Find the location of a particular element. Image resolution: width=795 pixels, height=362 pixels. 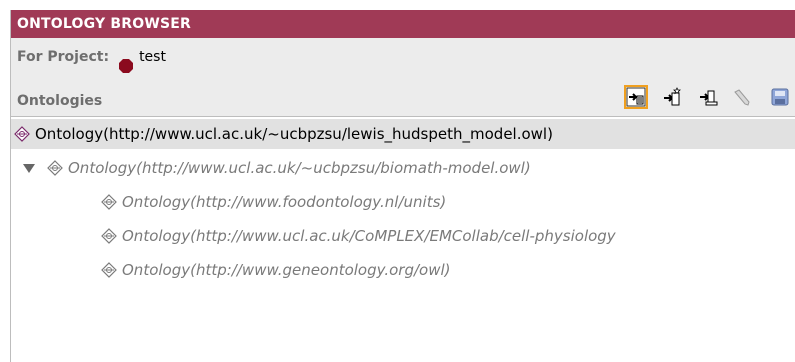

pencil-icon is located at coordinates (742, 97).